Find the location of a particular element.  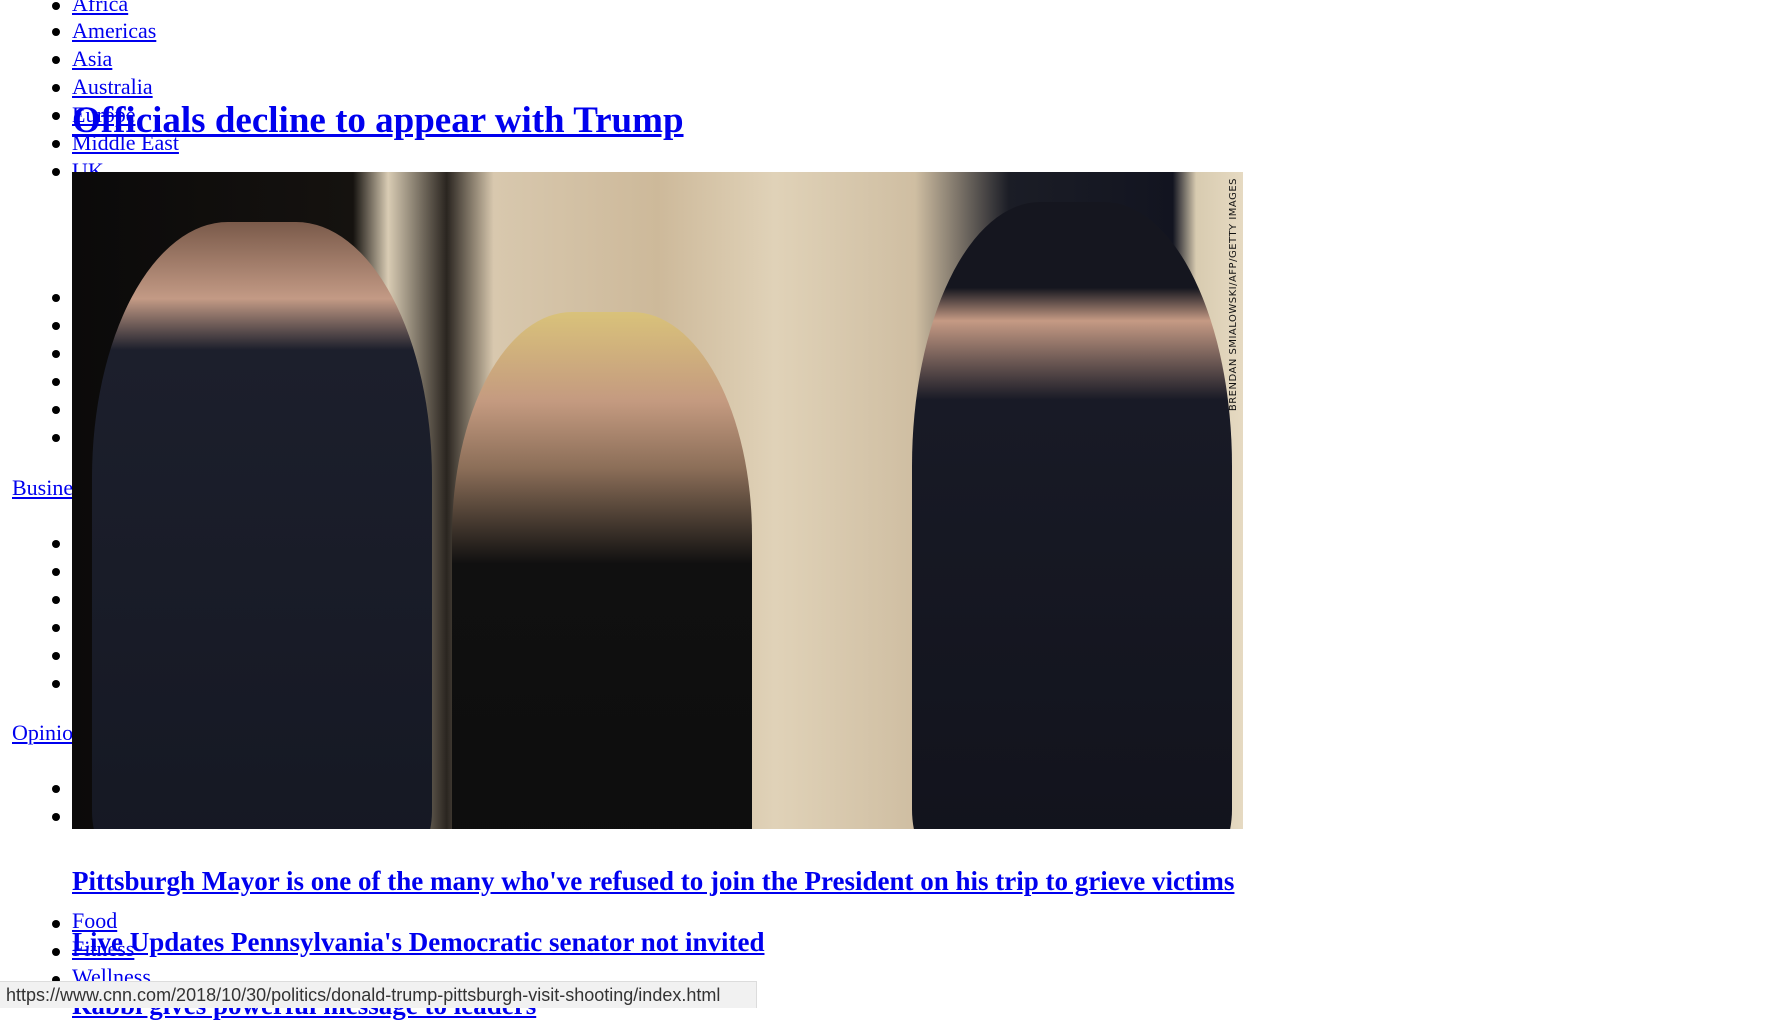

nav-link-americas: Americas is located at coordinates (114, 31).